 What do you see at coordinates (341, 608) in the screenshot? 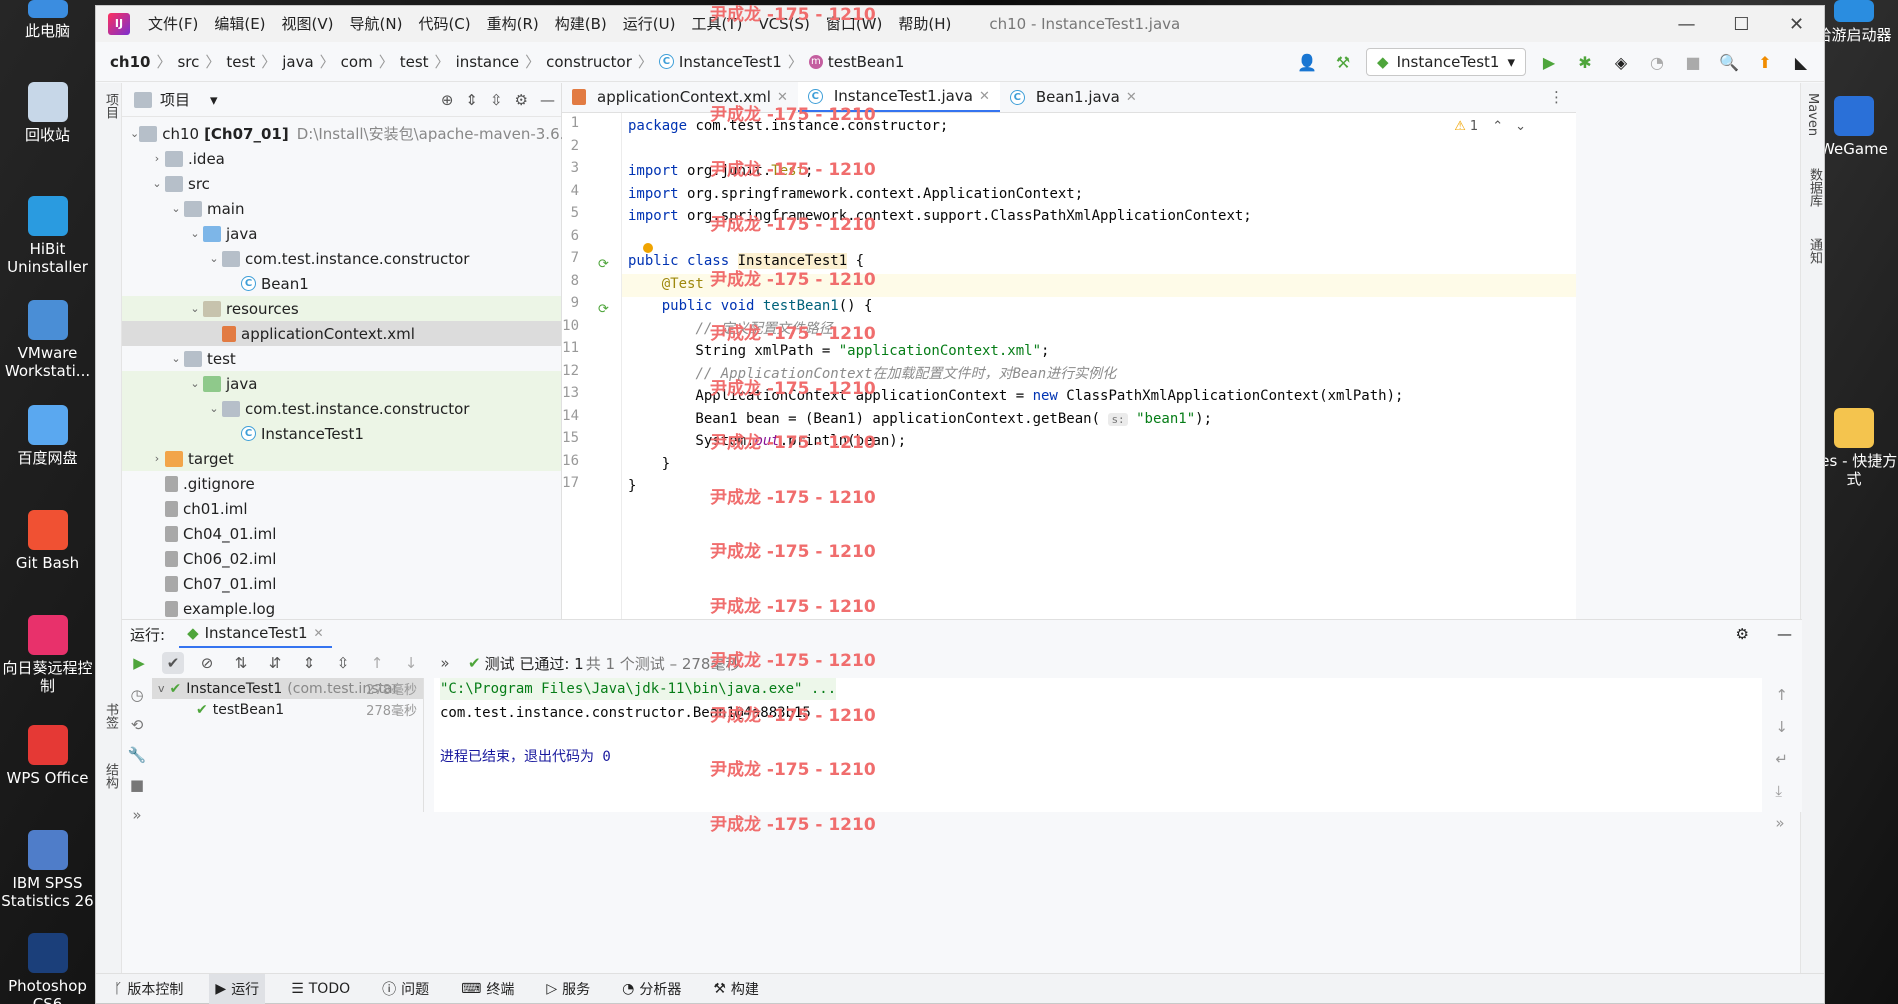
I see `tree-item: example.log` at bounding box center [341, 608].